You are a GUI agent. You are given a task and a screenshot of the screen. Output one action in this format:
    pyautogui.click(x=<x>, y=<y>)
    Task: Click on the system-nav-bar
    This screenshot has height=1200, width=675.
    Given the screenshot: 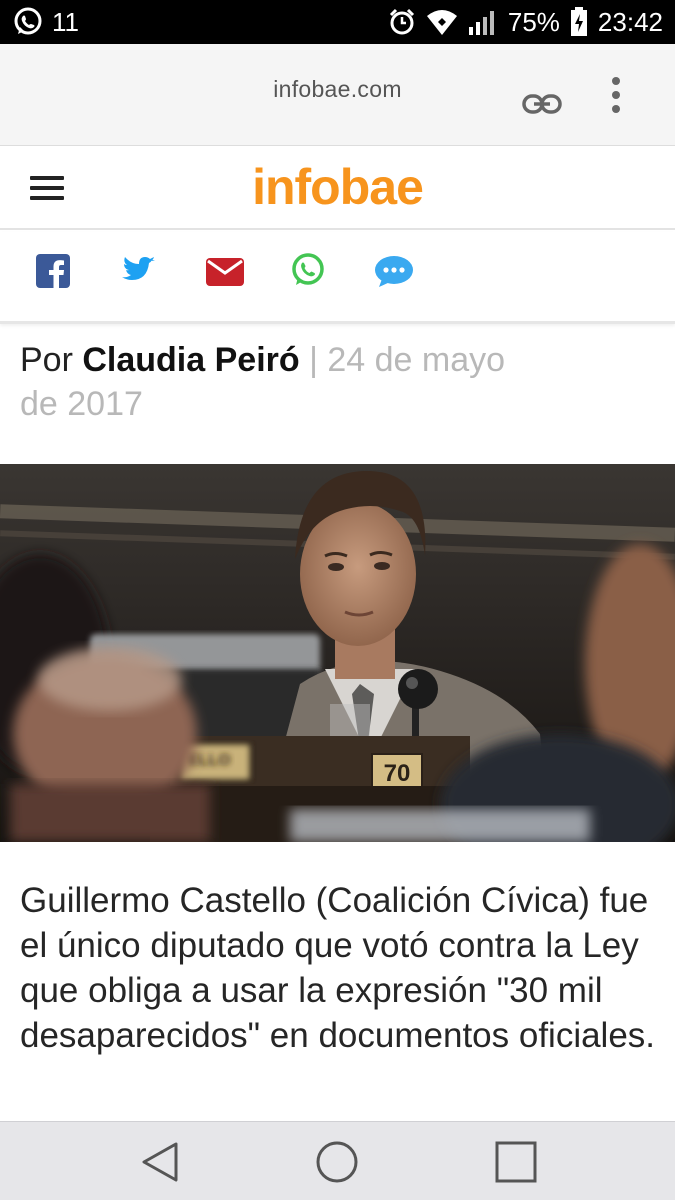 What is the action you would take?
    pyautogui.click(x=337, y=1160)
    